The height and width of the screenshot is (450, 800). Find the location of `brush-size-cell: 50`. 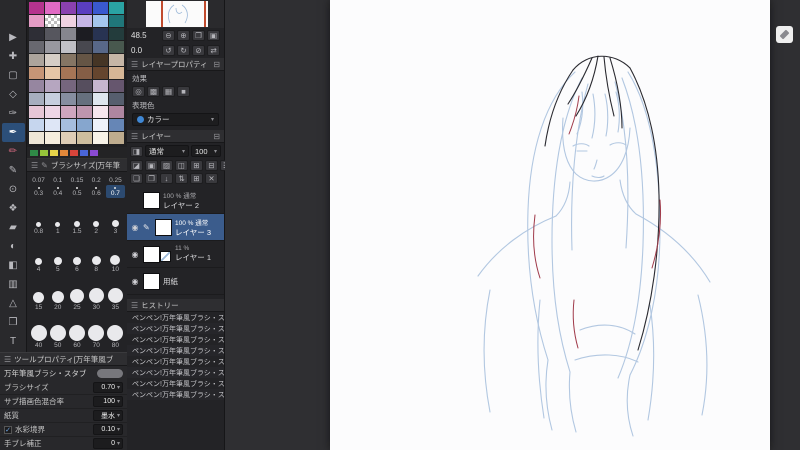

brush-size-cell: 50 is located at coordinates (57, 331).